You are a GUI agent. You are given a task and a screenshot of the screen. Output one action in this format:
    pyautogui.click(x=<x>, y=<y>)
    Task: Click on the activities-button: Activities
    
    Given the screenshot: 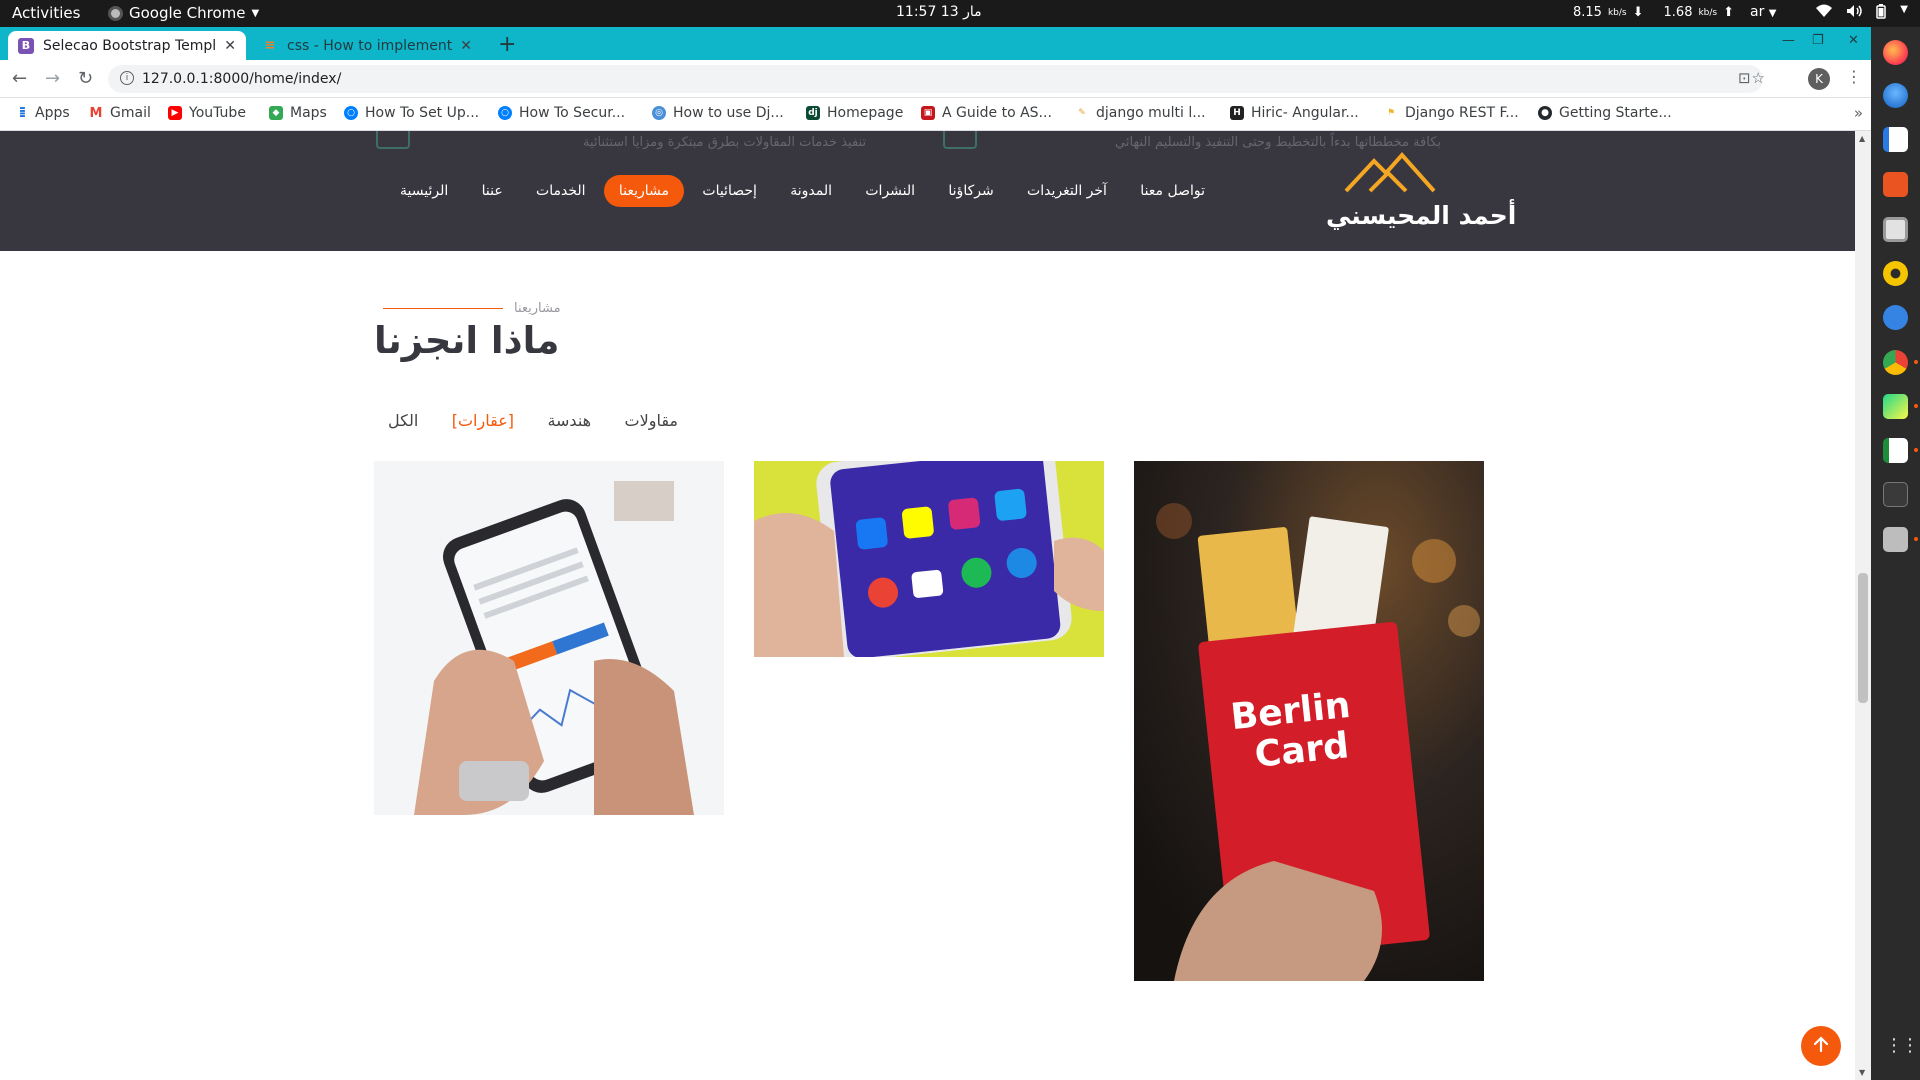 What is the action you would take?
    pyautogui.click(x=46, y=13)
    